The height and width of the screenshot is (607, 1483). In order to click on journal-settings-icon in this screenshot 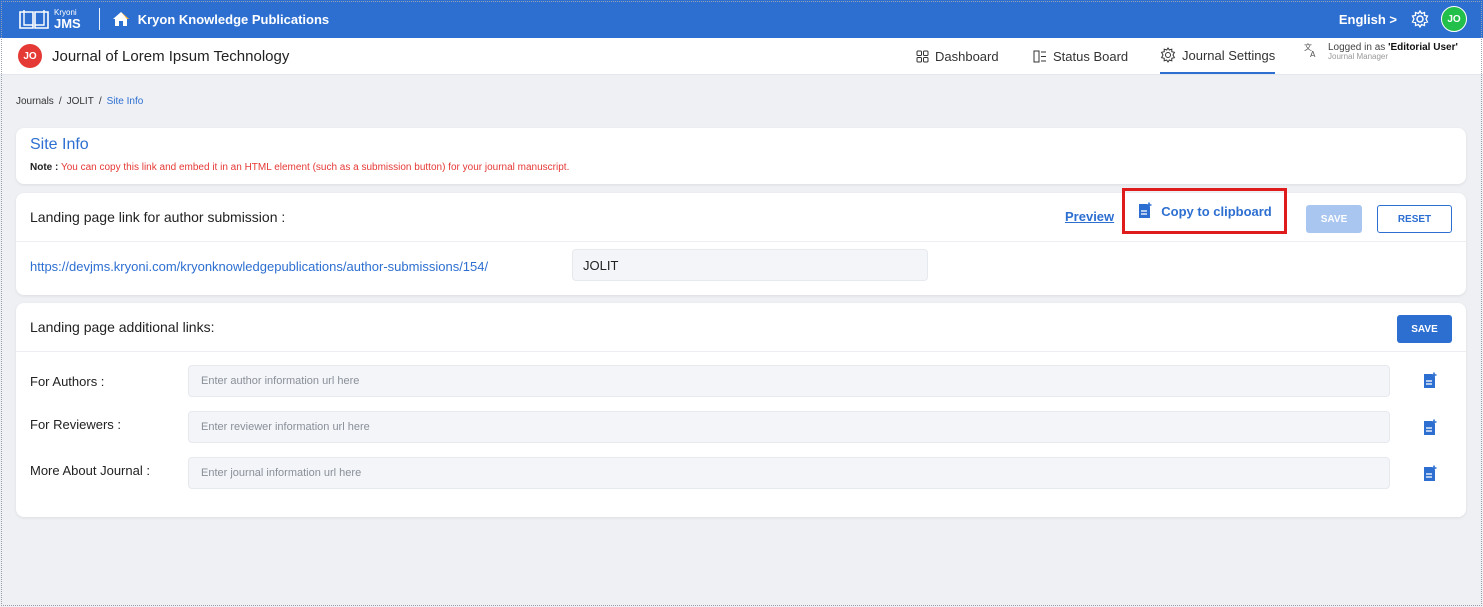, I will do `click(1168, 55)`.